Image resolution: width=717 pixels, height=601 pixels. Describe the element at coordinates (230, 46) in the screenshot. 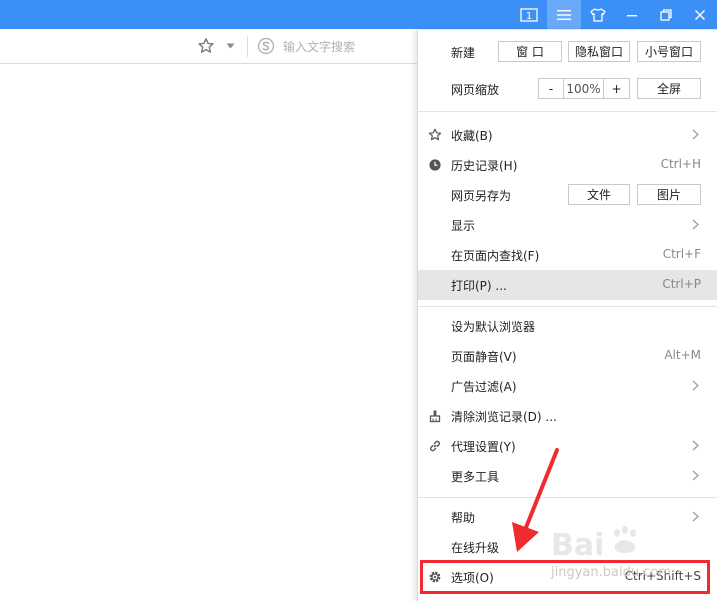

I see `dropdown-caret-icon` at that location.